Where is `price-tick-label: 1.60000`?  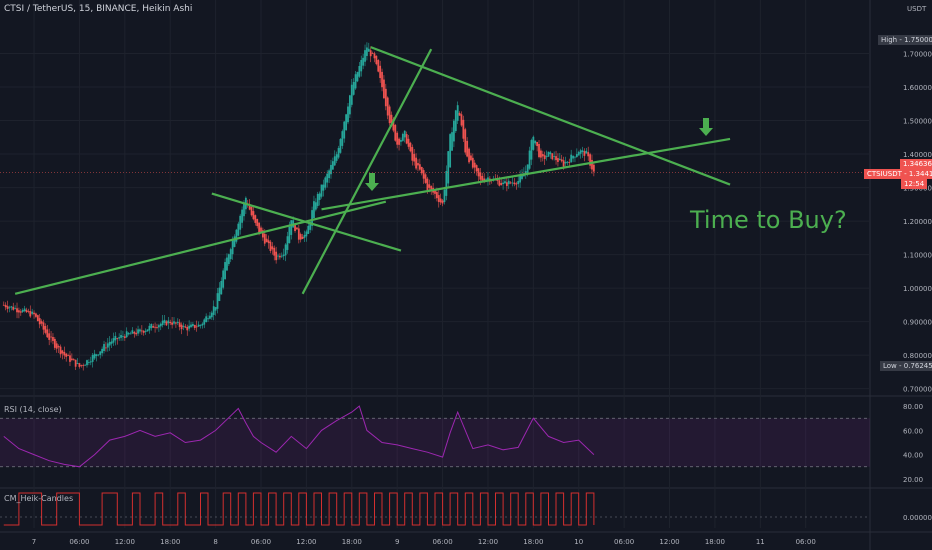
price-tick-label: 1.60000 is located at coordinates (917, 88).